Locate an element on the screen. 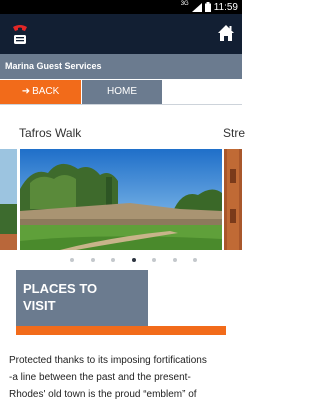  nav-divider is located at coordinates (121, 104).